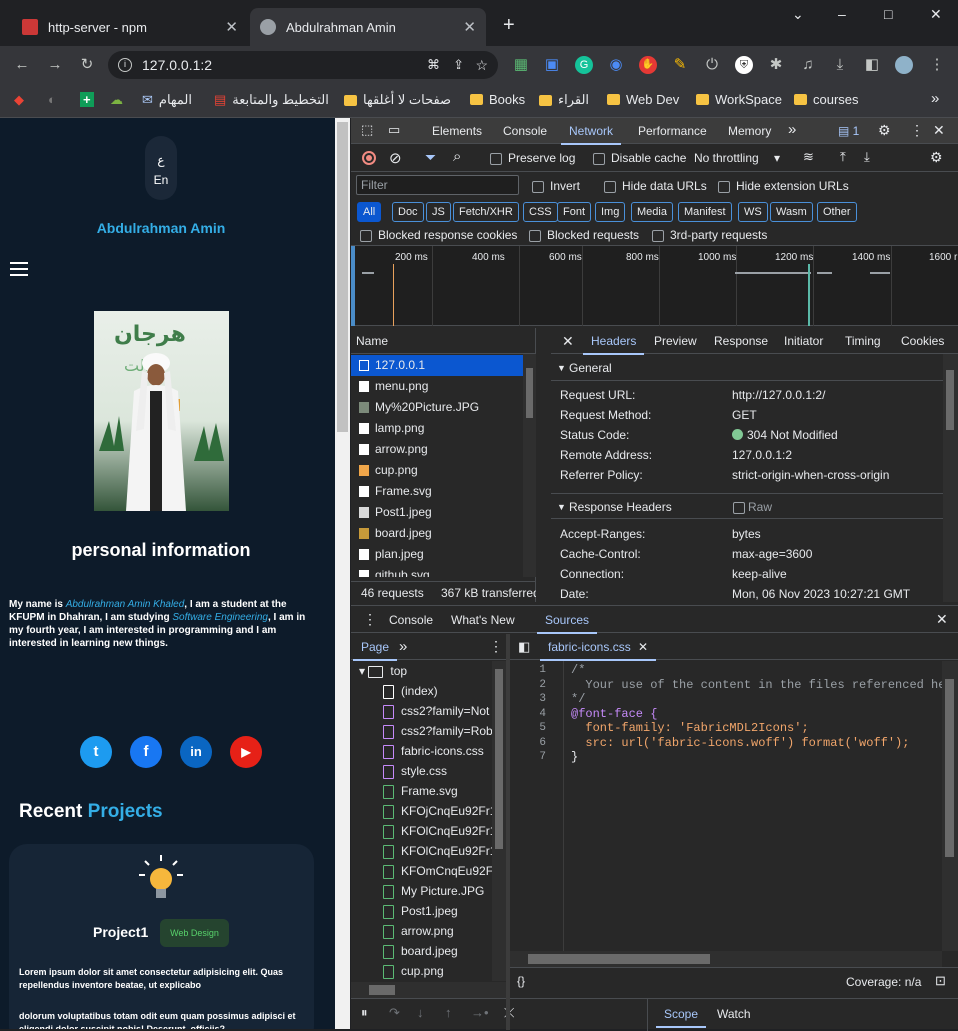  I want to click on name-column-header: Name, so click(443, 341).